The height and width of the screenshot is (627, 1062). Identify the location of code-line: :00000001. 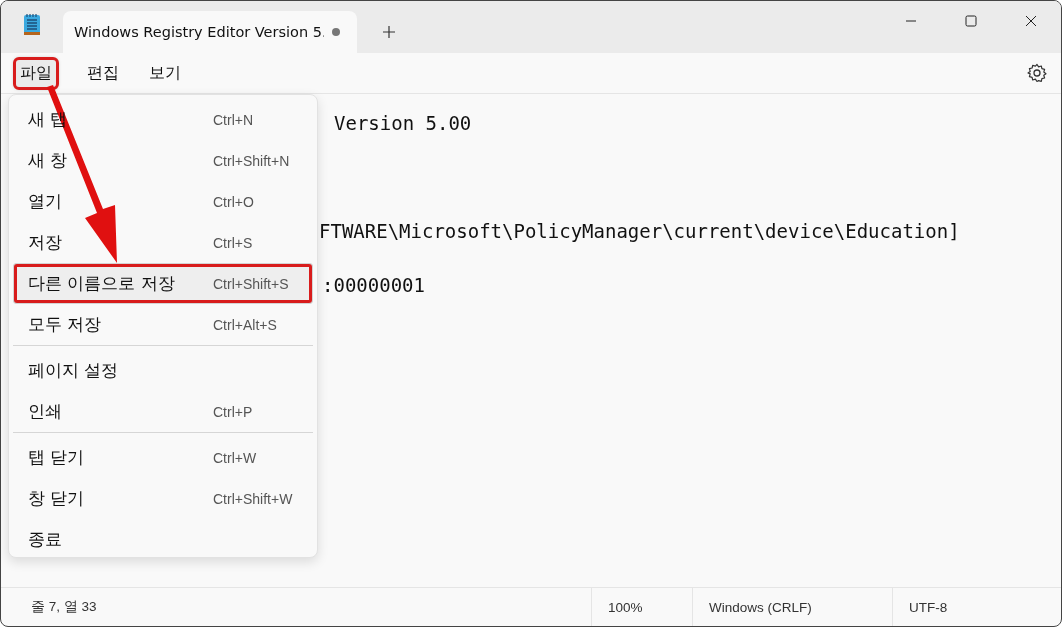
(373, 285).